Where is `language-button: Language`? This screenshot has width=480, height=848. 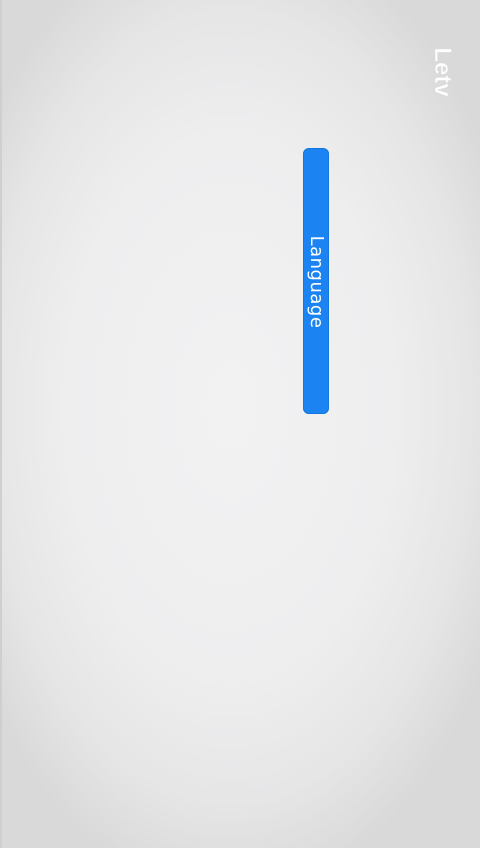
language-button: Language is located at coordinates (316, 281).